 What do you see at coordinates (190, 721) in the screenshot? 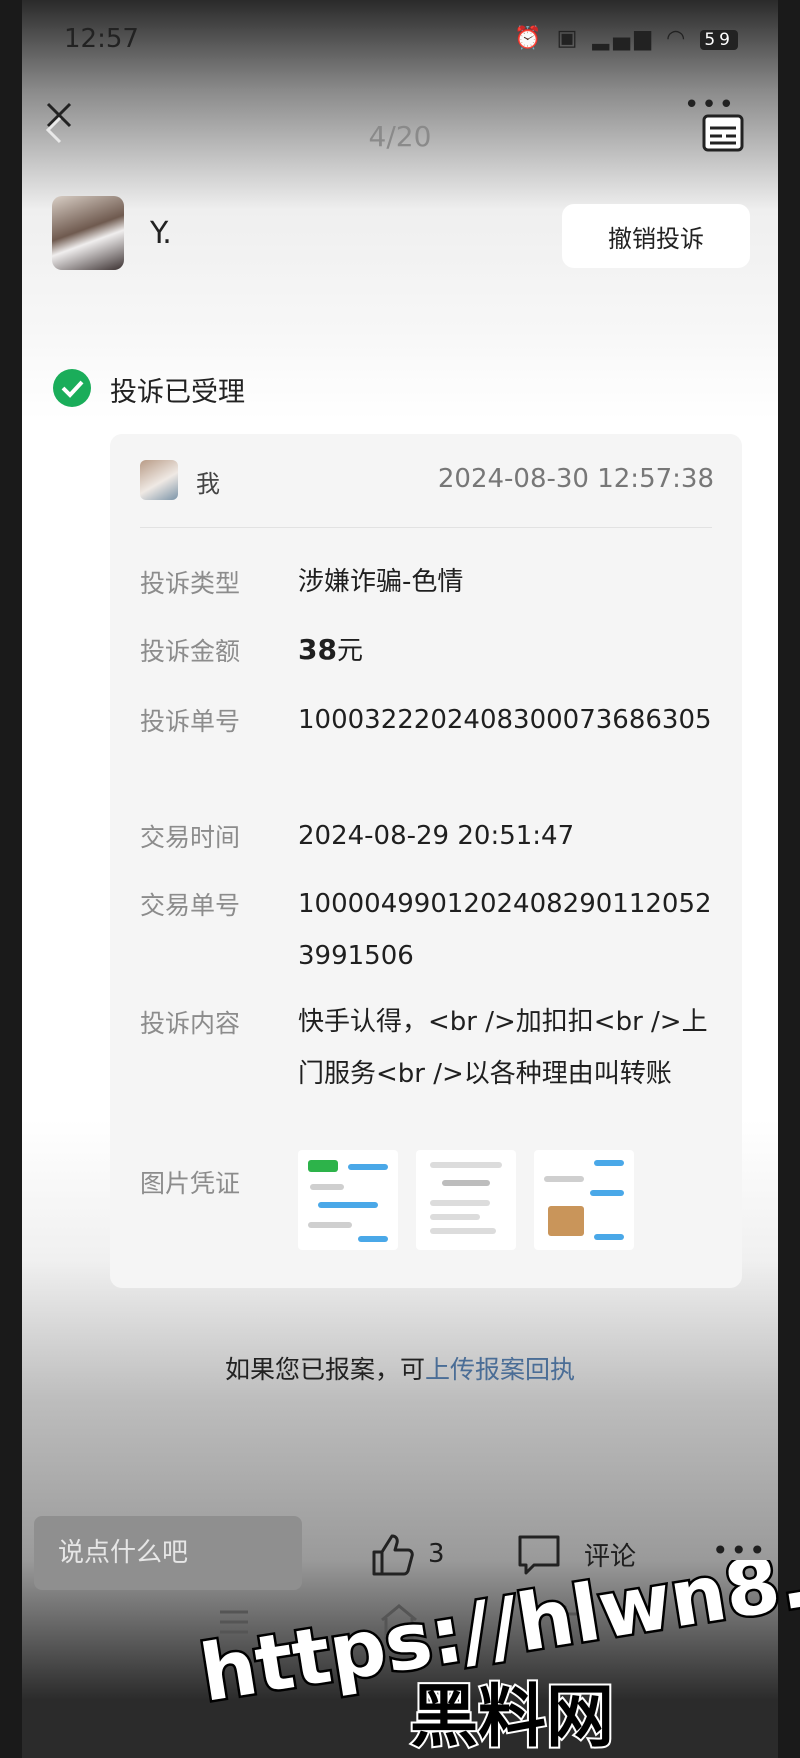
I see `field-label: 投诉单号` at bounding box center [190, 721].